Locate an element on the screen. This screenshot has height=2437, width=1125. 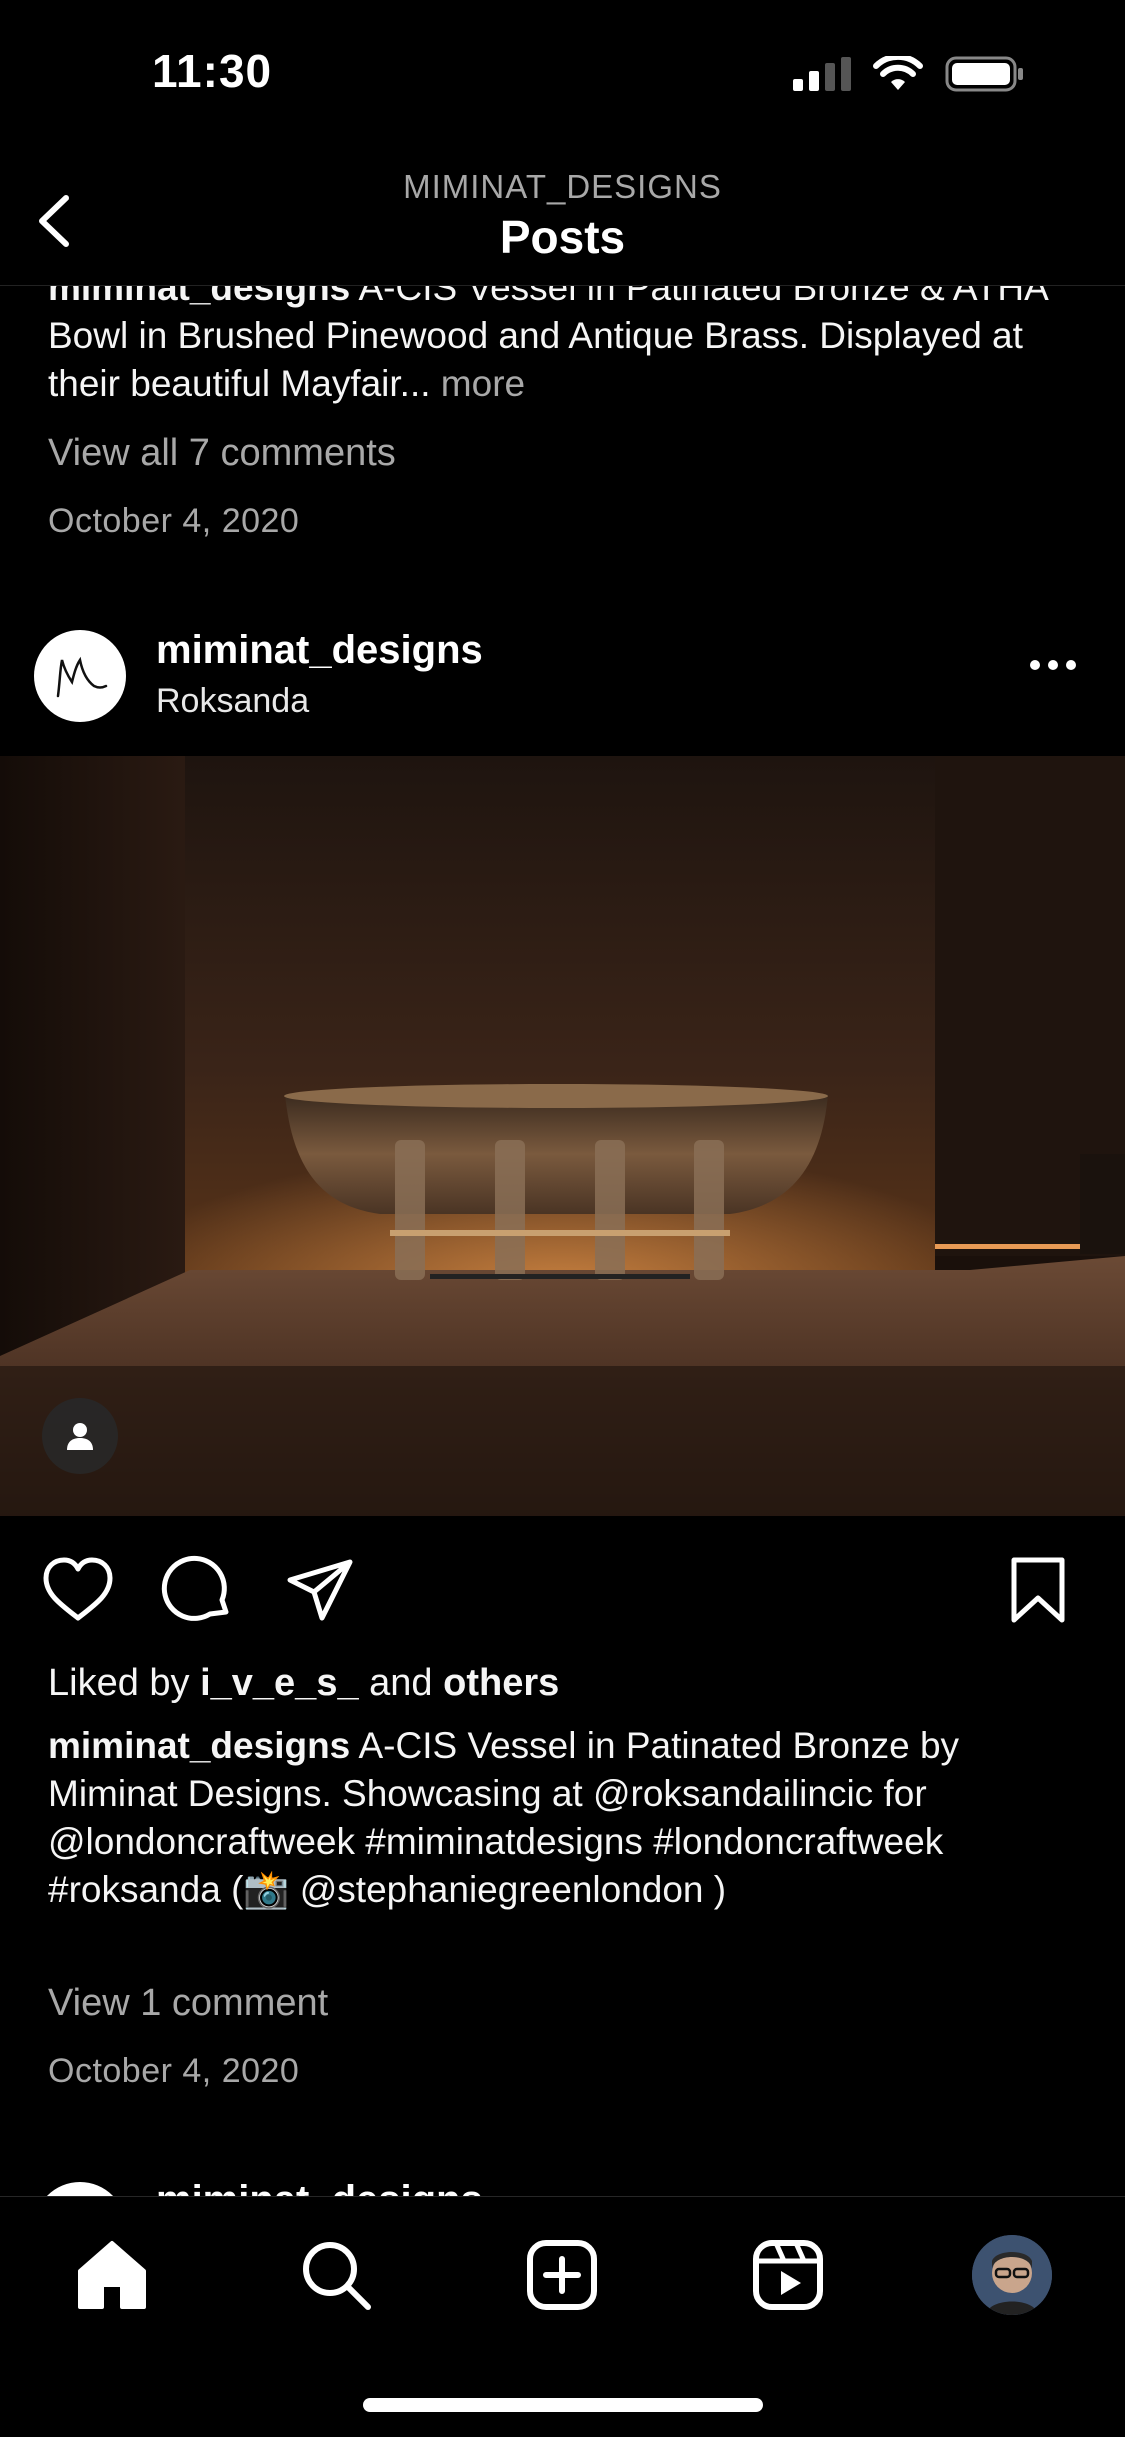
likes-summary: Liked by i_v_e_s_ and others is located at coordinates (304, 1683).